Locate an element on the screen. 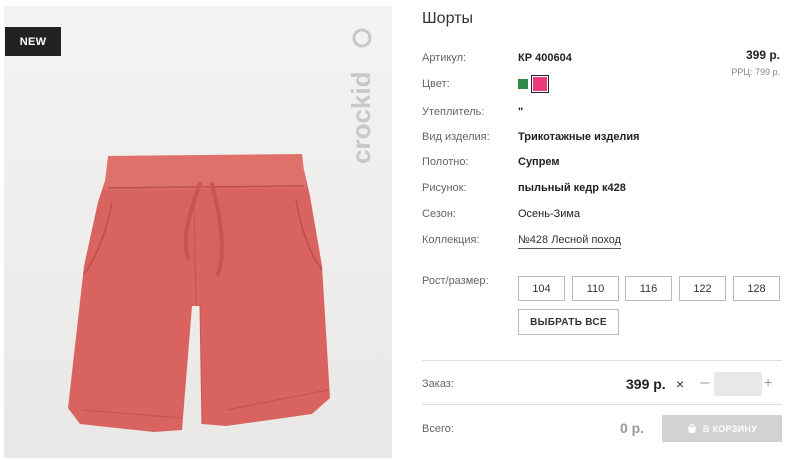  spec-value: пыльный кедр к428 is located at coordinates (572, 188).